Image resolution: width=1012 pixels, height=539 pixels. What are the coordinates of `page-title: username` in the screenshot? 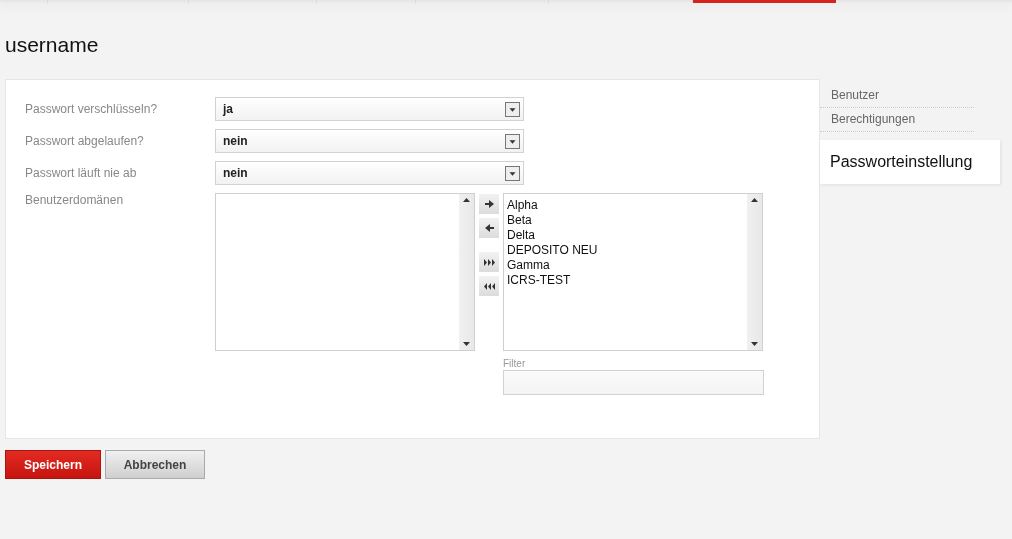 It's located at (52, 45).